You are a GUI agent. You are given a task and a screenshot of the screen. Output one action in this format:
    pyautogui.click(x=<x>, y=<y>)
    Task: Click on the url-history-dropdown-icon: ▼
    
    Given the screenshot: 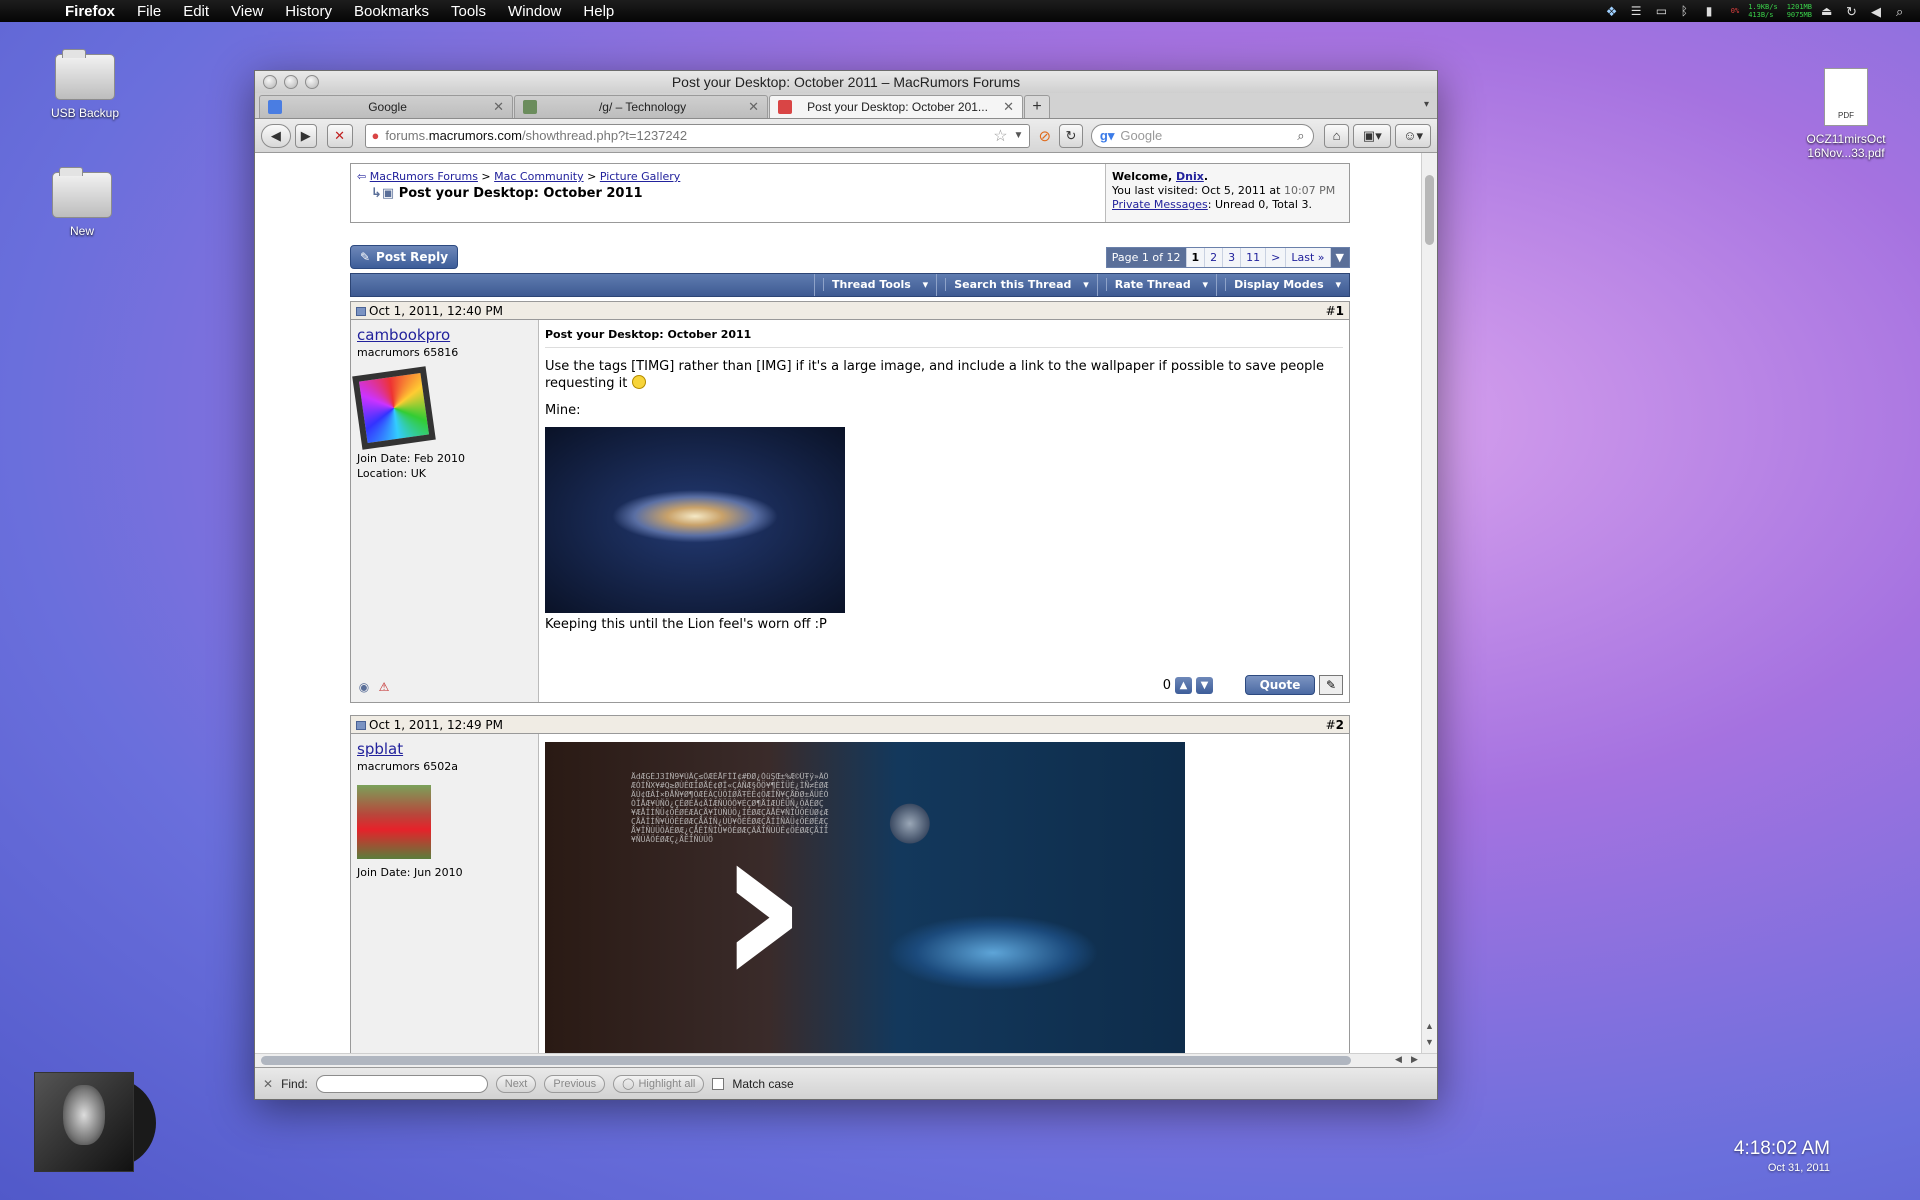 What is the action you would take?
    pyautogui.click(x=1019, y=135)
    